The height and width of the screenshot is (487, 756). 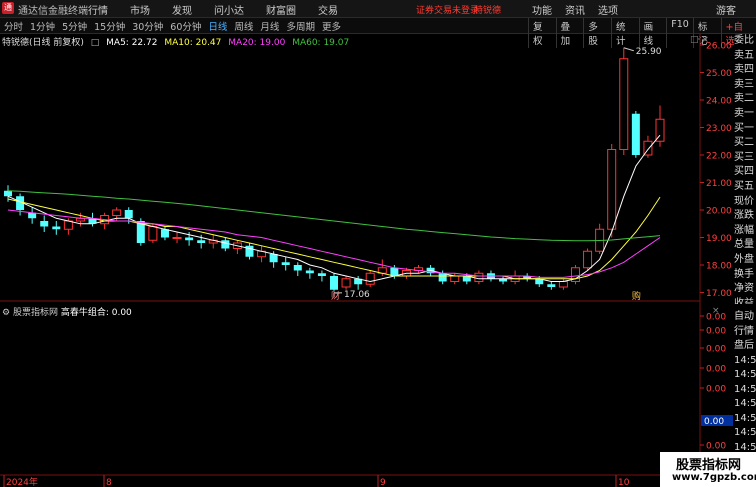 I want to click on ma60-value: MA60: 19.07, so click(x=321, y=43).